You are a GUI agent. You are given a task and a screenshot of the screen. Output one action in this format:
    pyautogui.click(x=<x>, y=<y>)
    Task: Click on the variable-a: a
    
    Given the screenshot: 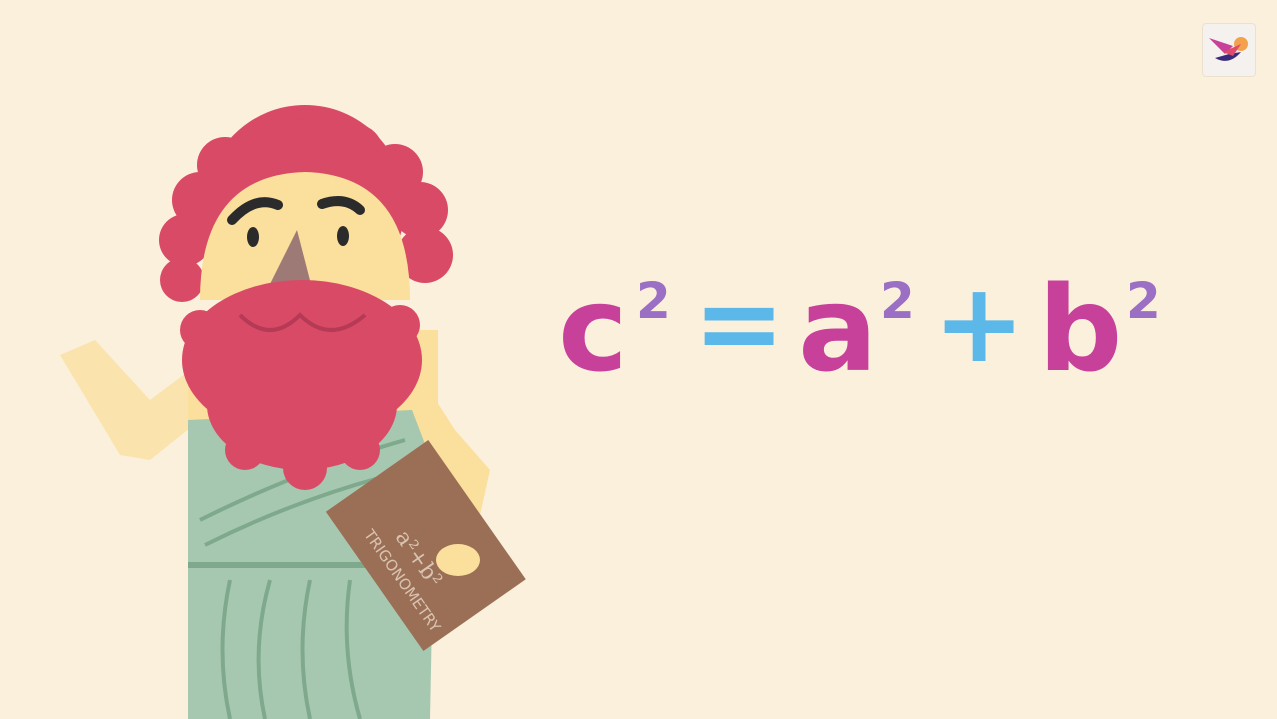 What is the action you would take?
    pyautogui.click(x=838, y=329)
    